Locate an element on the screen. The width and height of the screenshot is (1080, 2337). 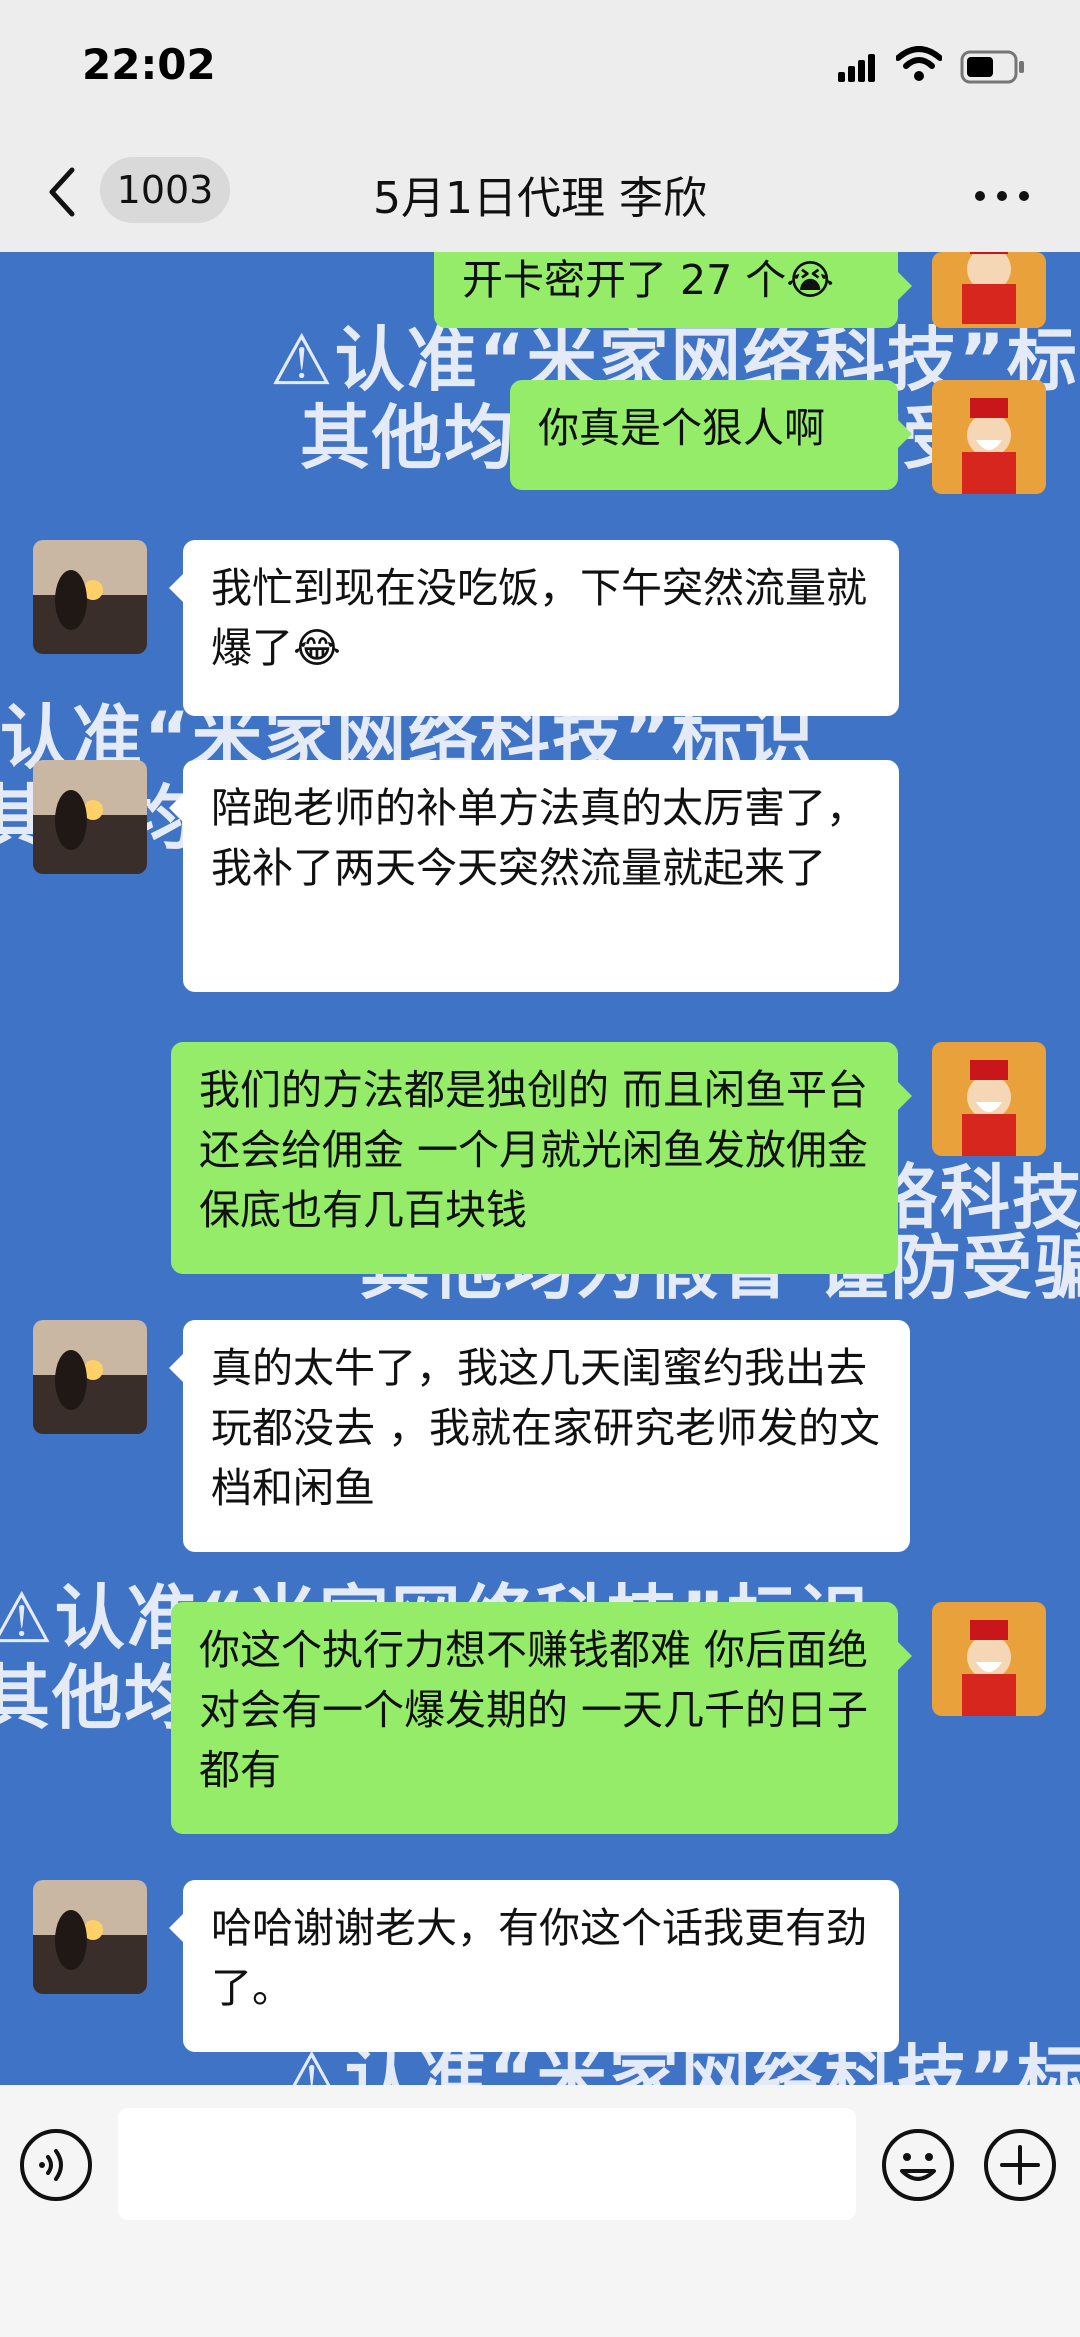
wifi-icon is located at coordinates (919, 63).